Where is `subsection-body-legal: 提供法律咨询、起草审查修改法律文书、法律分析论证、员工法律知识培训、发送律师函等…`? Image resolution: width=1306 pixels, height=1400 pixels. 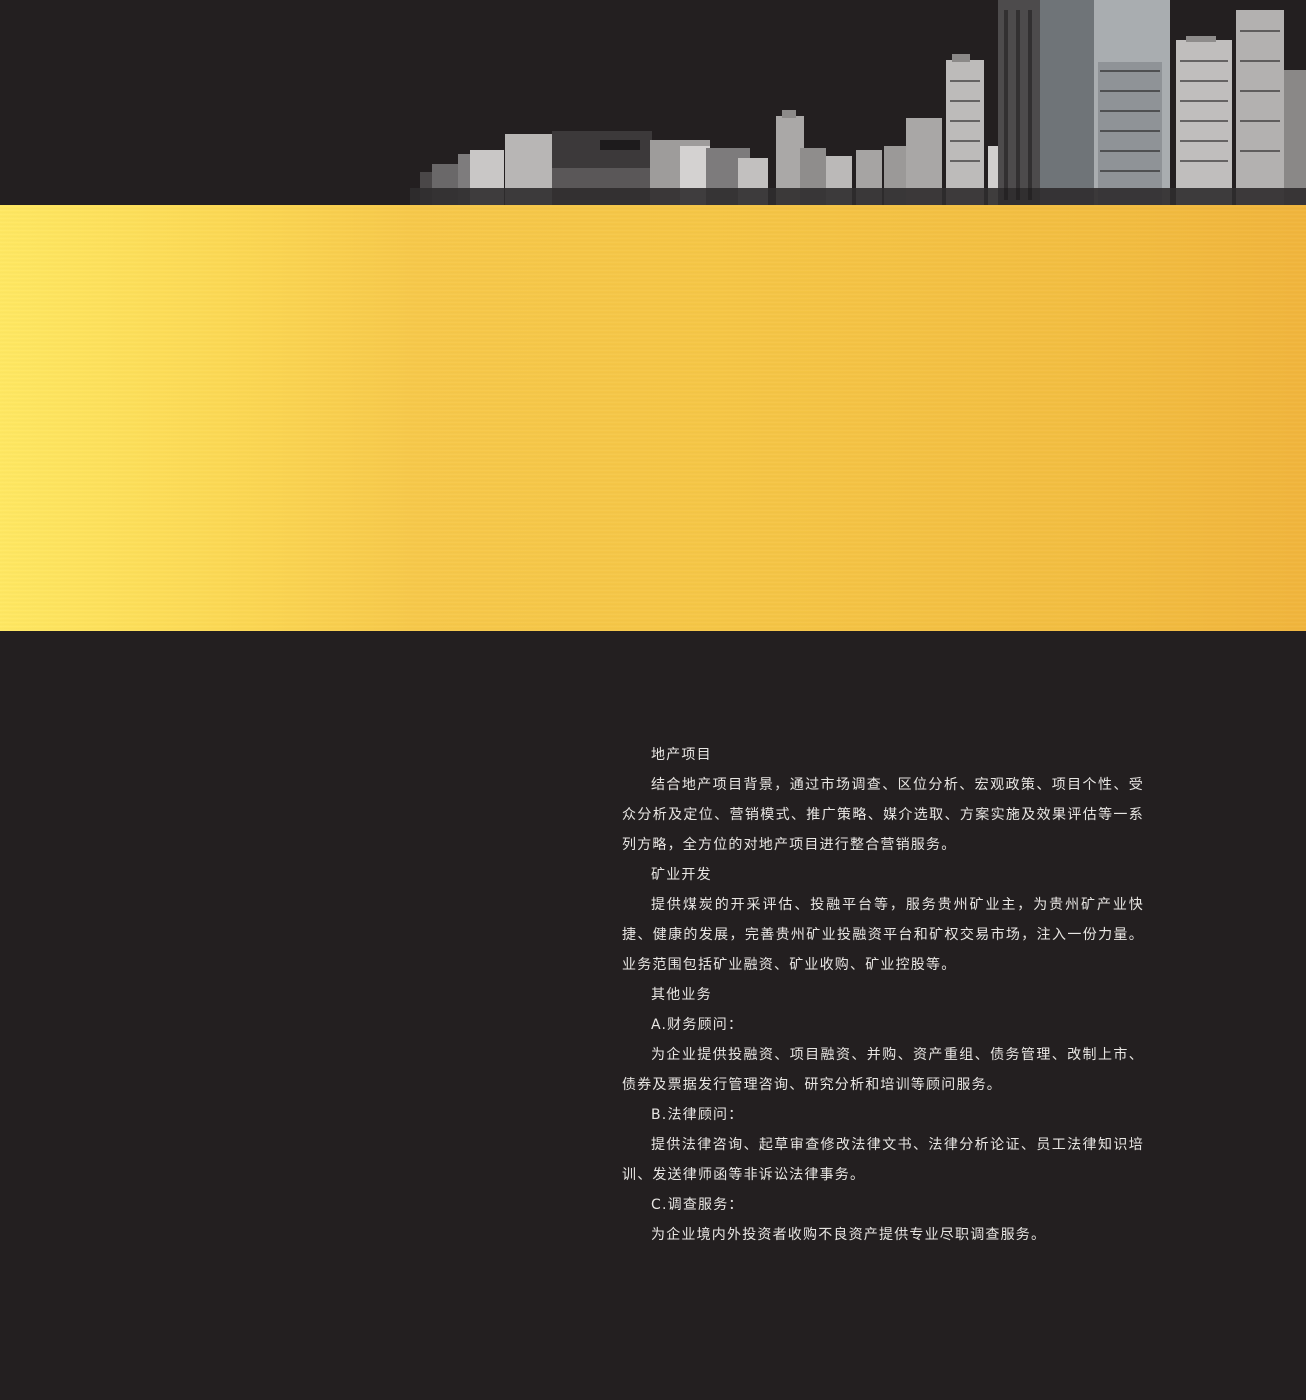
subsection-body-legal: 提供法律咨询、起草审查修改法律文书、法律分析论证、员工法律知识培训、发送律师函等… is located at coordinates (883, 1160).